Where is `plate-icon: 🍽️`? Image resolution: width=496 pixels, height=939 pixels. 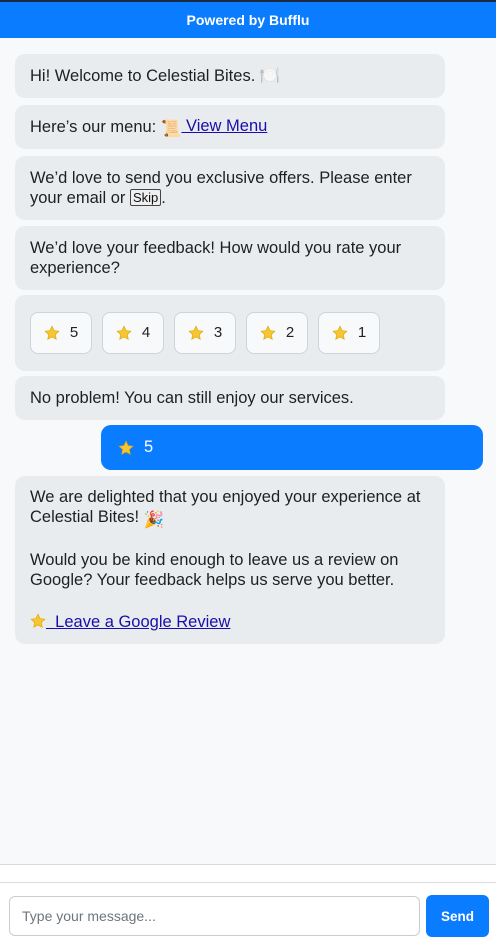
plate-icon: 🍽️ is located at coordinates (270, 76).